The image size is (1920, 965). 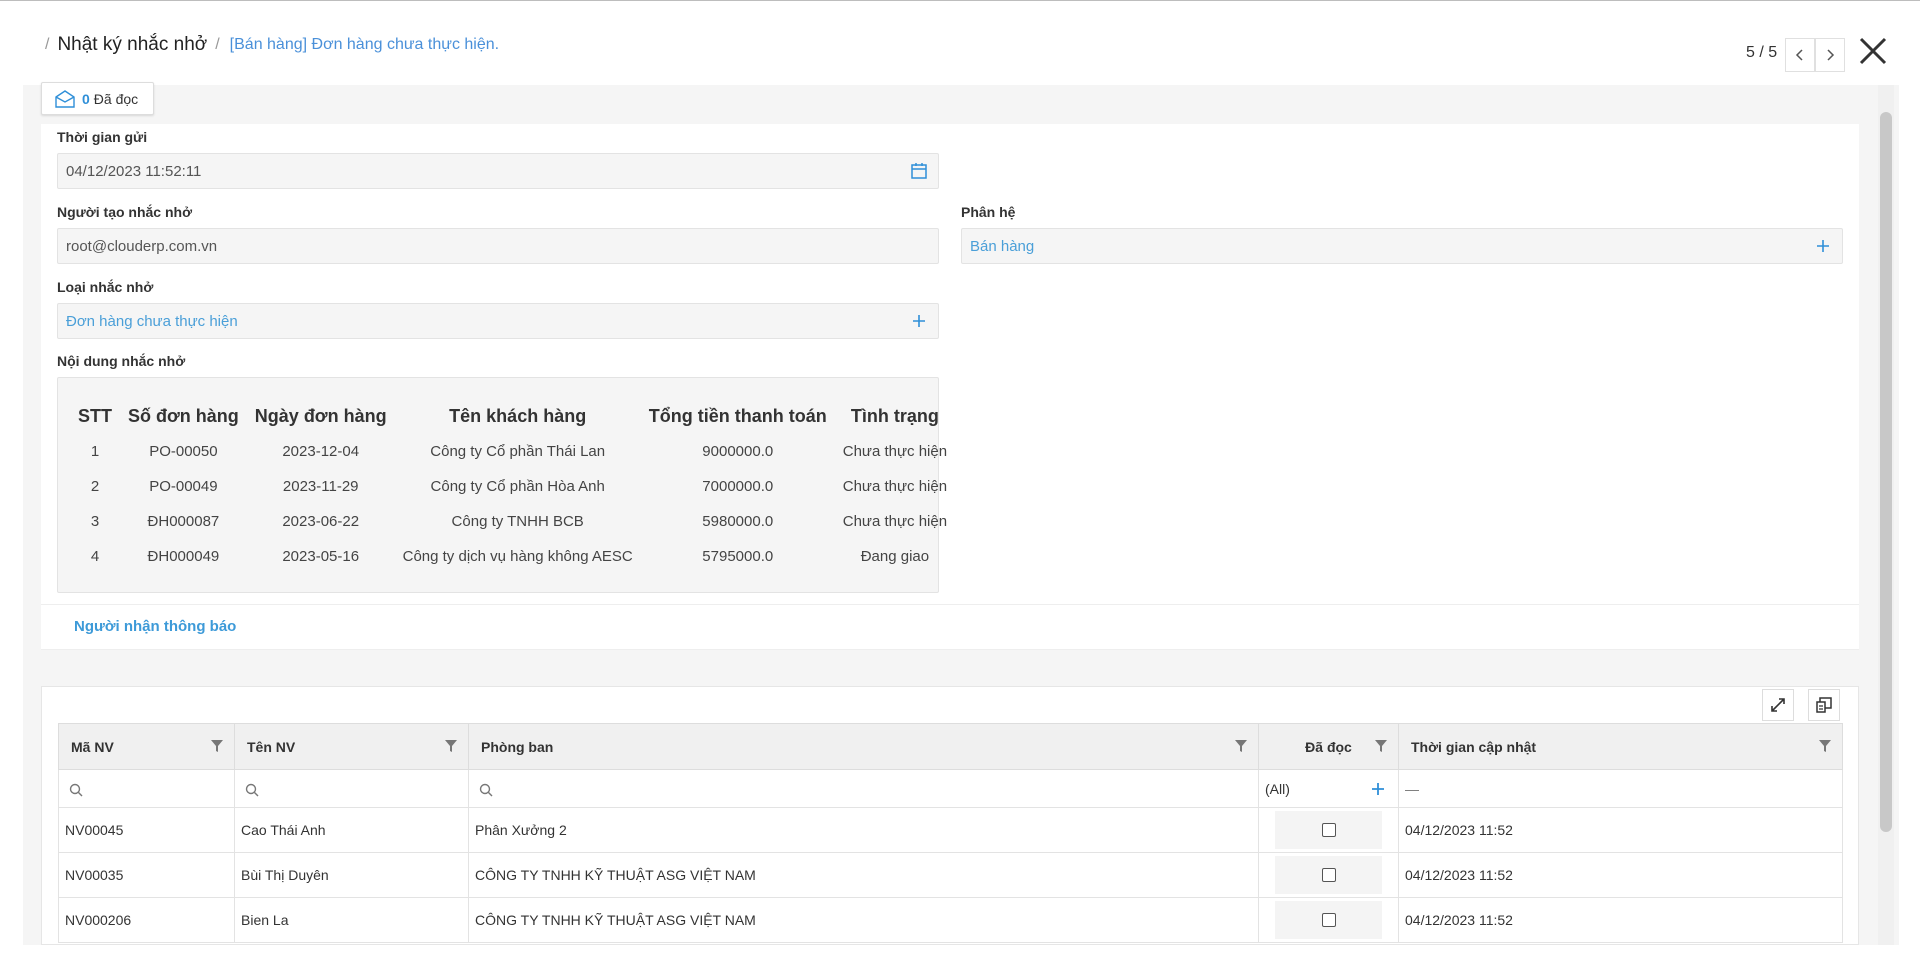 What do you see at coordinates (517, 521) in the screenshot?
I see `cell: Công ty TNHH BCB` at bounding box center [517, 521].